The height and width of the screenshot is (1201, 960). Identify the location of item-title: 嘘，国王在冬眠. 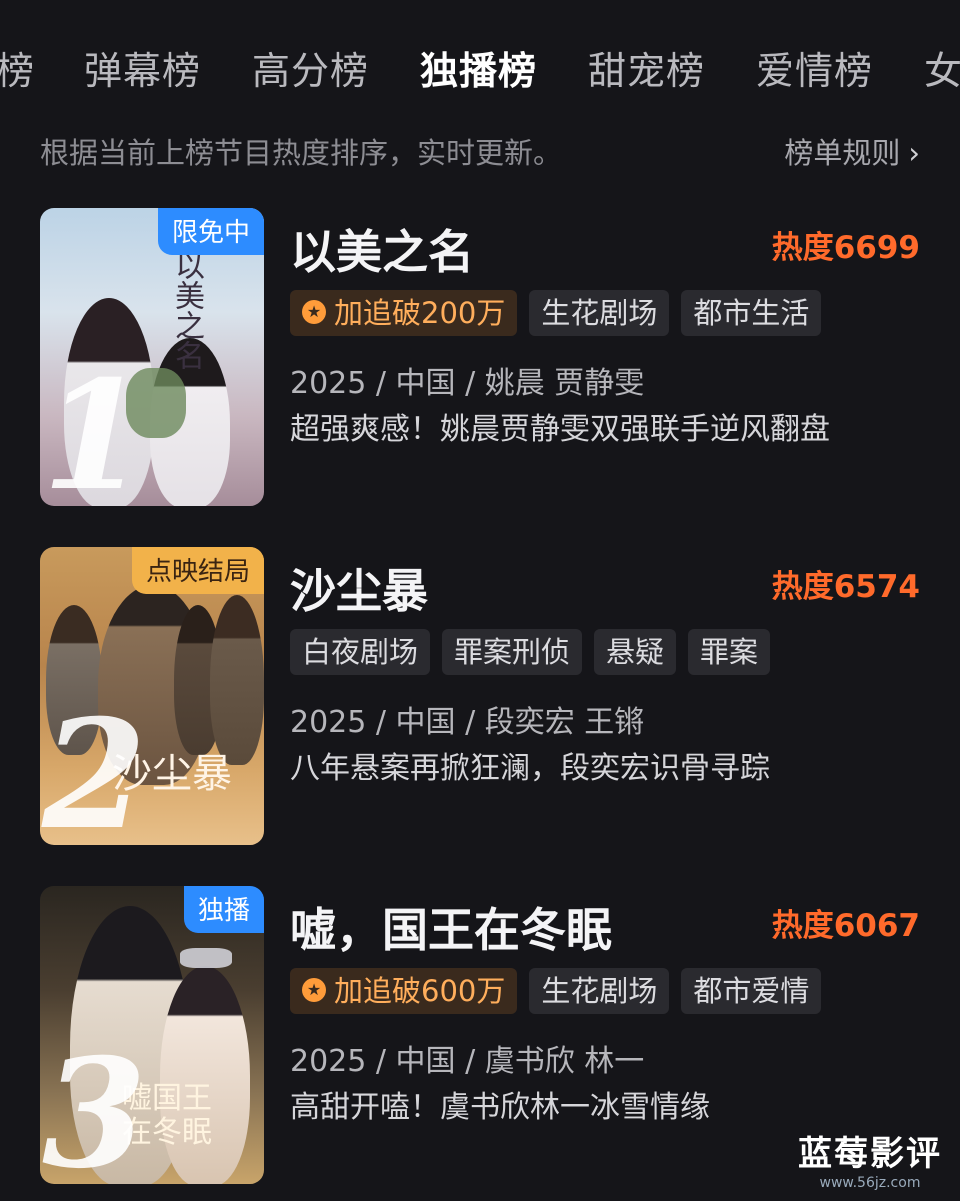
(451, 927).